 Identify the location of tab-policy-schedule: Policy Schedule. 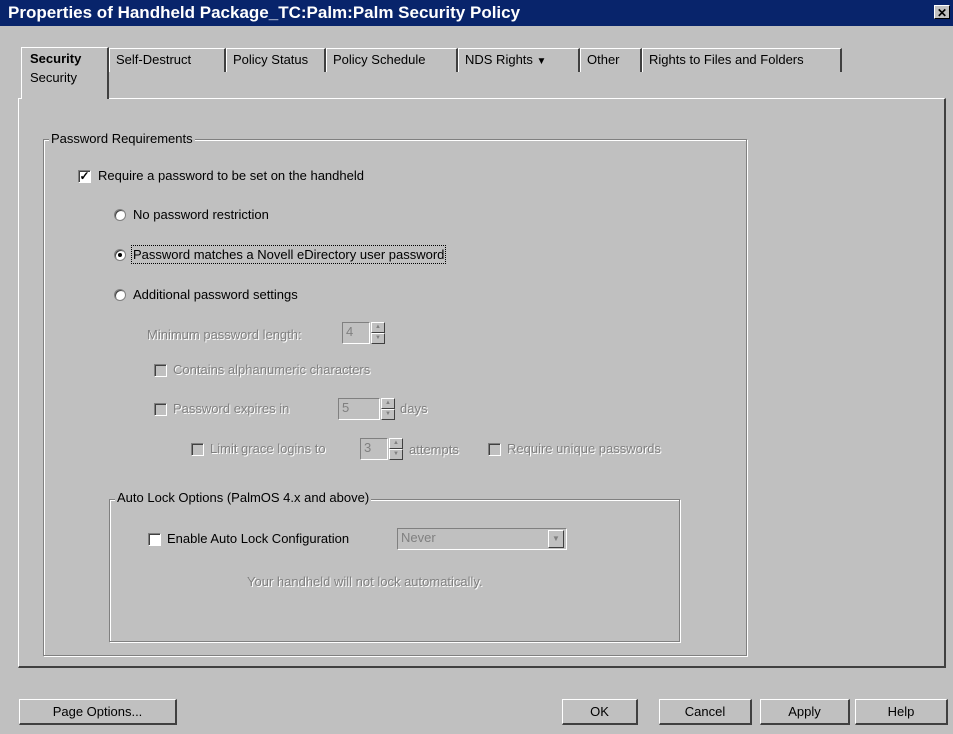
(392, 60).